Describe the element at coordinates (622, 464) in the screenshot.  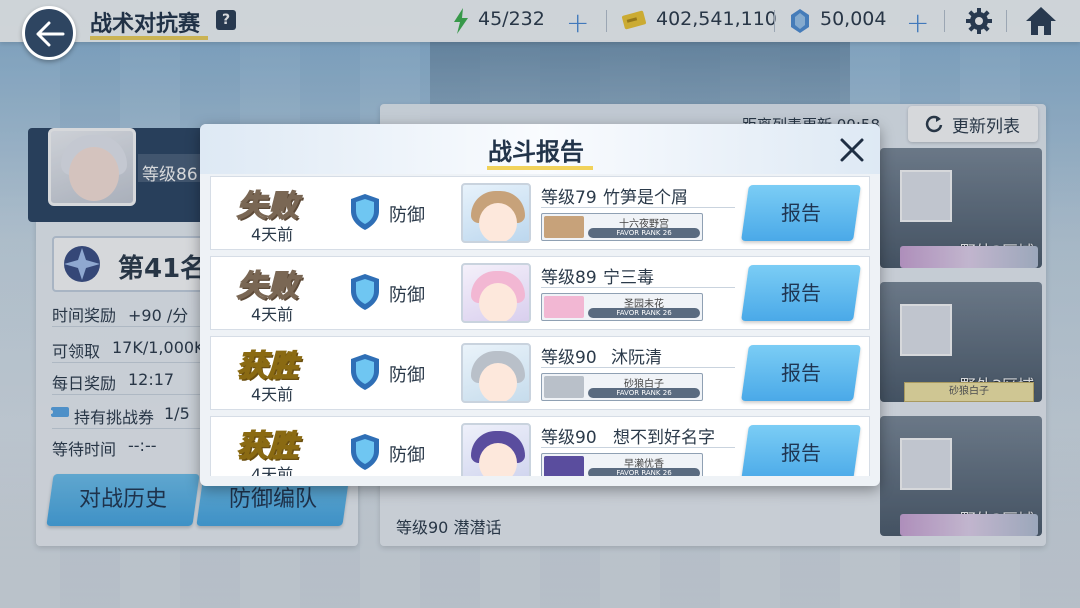
I see `favor-tag: 早濑优香 FAVOR RANK 26` at that location.